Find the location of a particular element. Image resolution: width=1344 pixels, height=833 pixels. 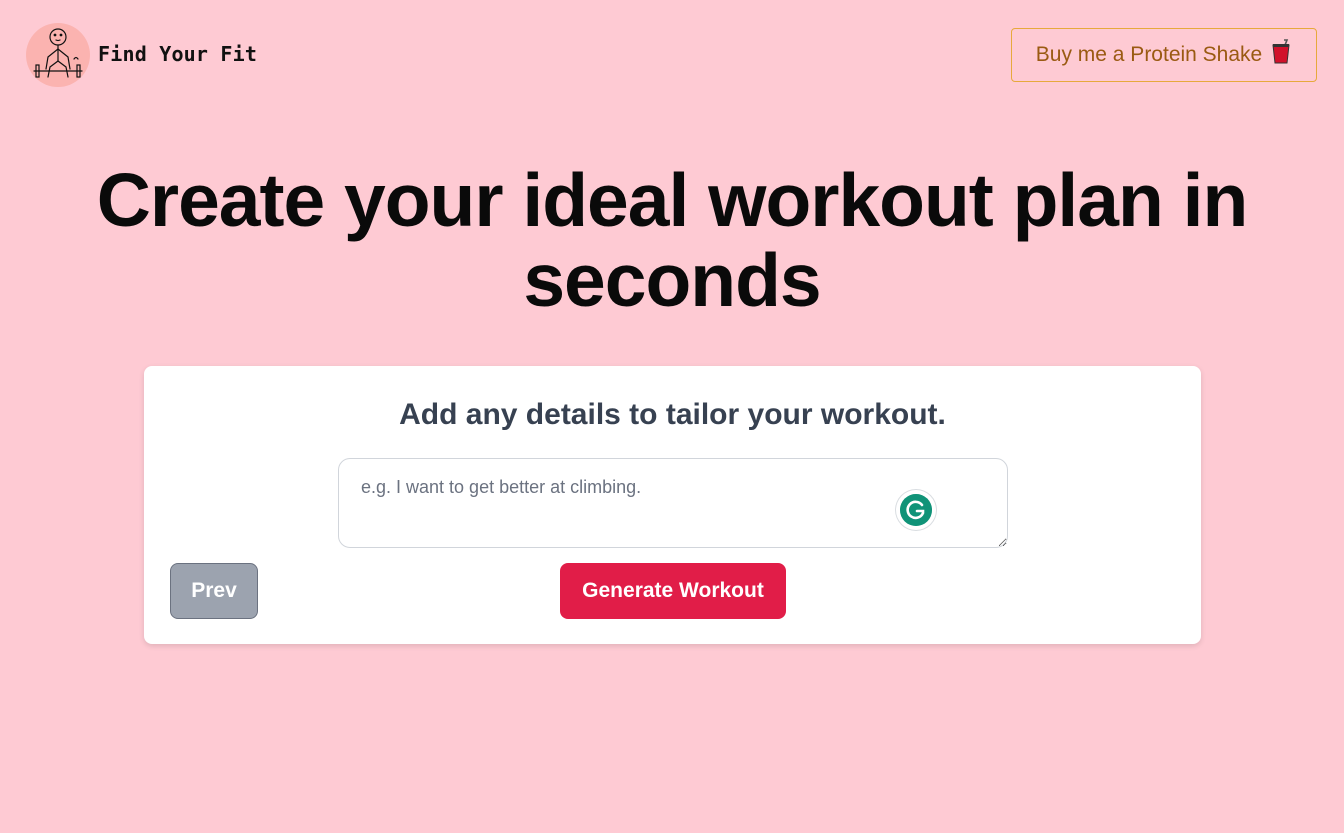

buy-protein-shake-button: Buy me a Protein Shake is located at coordinates (1164, 55).